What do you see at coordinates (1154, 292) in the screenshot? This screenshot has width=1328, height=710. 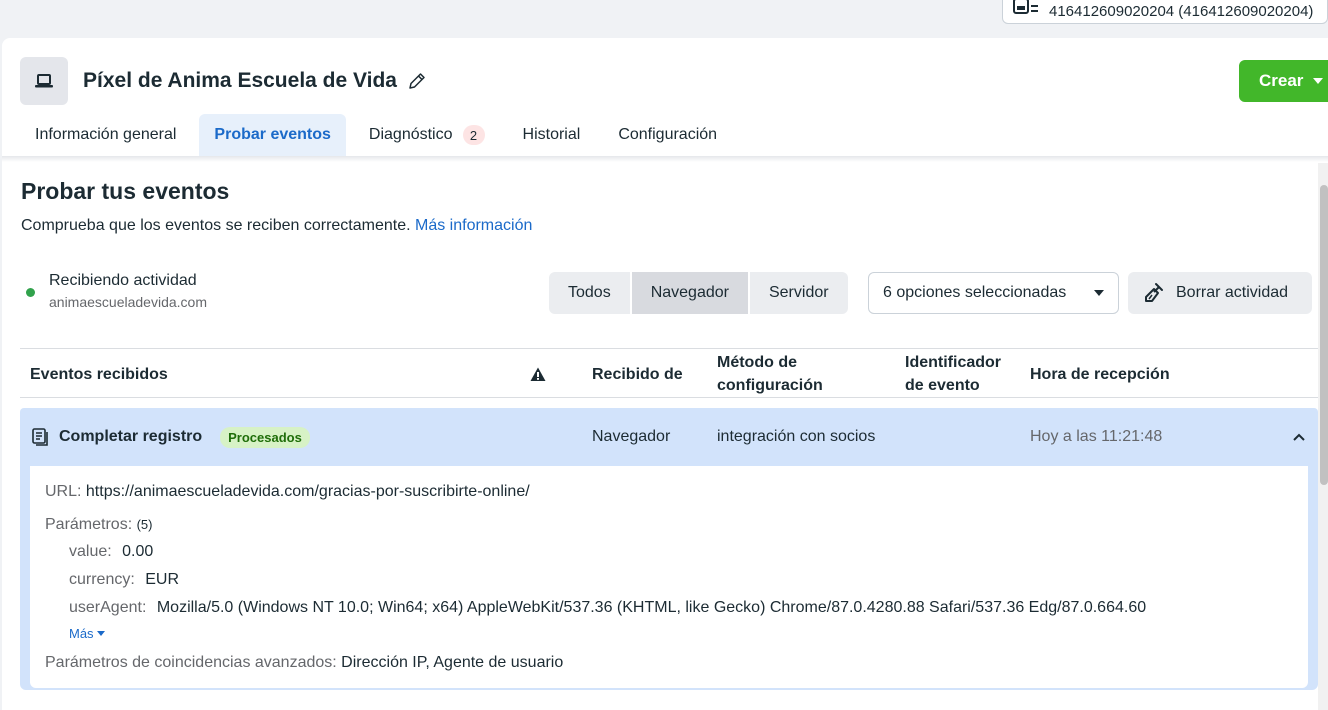 I see `broom-icon` at bounding box center [1154, 292].